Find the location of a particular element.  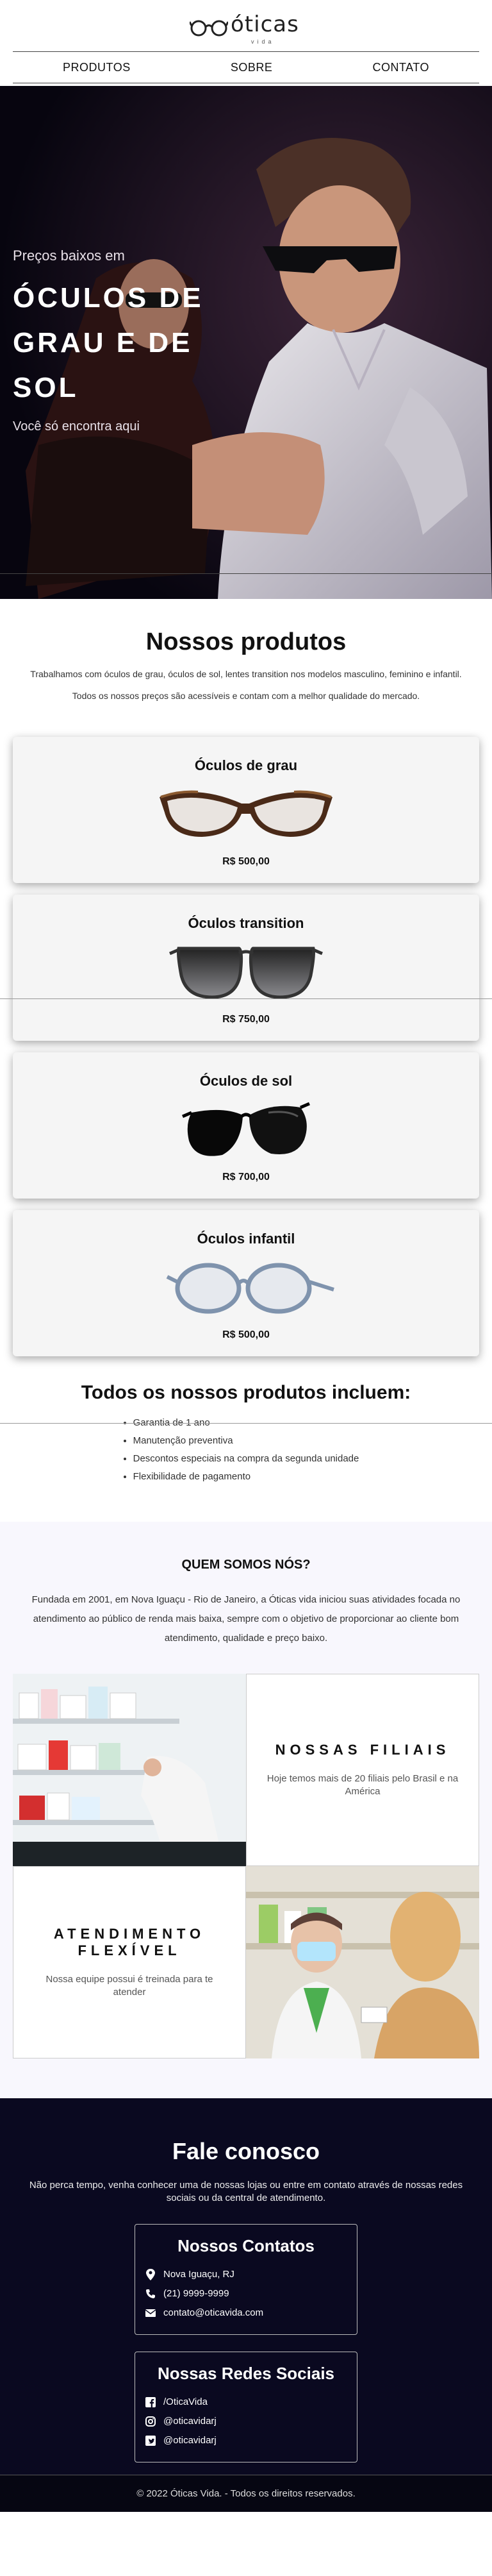

main-nav: PRODUTOS SOBRE CONTATO is located at coordinates (246, 67).